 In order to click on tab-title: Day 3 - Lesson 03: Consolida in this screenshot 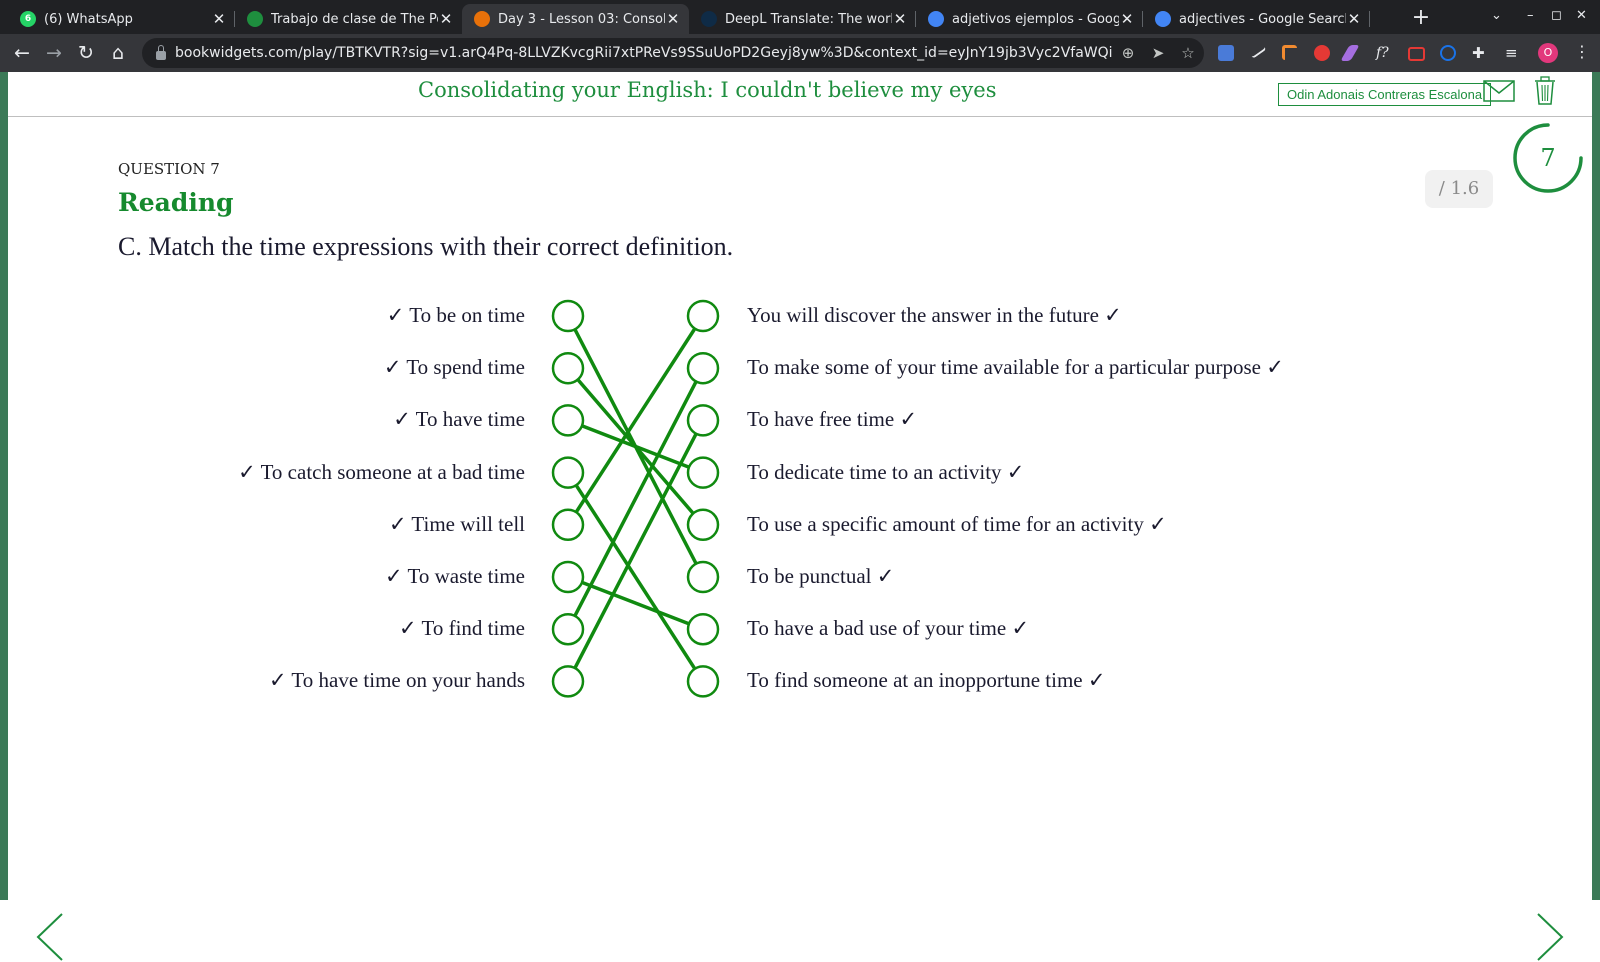, I will do `click(581, 19)`.